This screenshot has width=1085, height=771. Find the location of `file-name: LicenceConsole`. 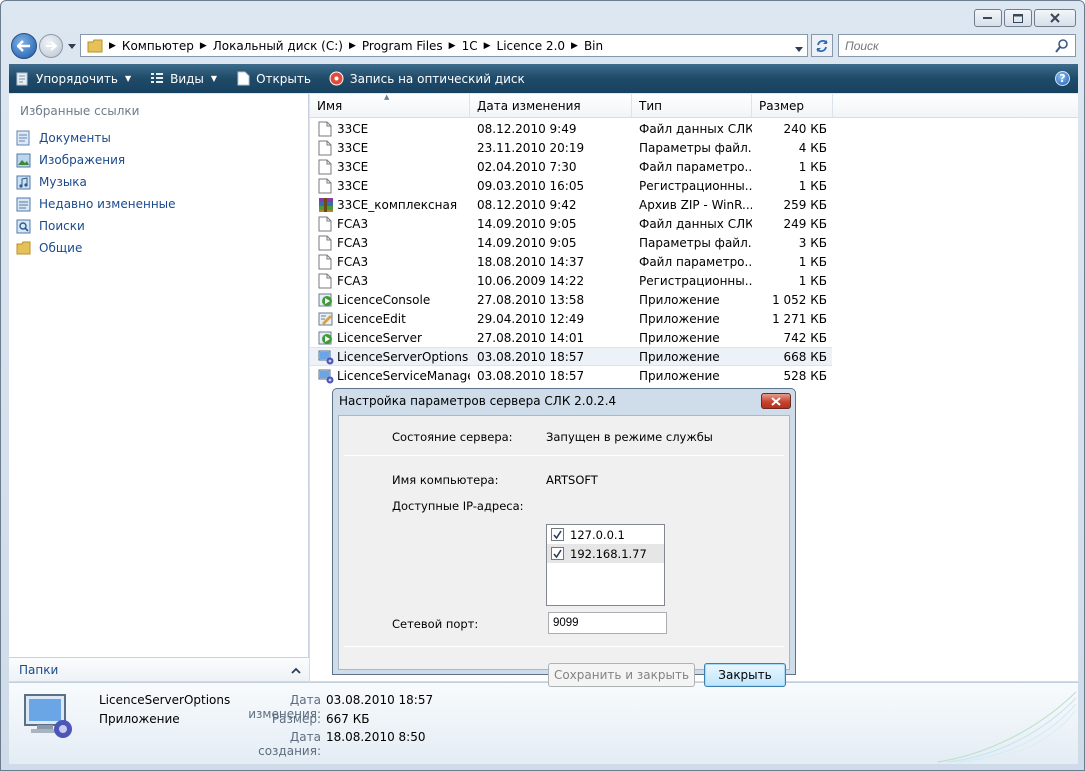

file-name: LicenceConsole is located at coordinates (384, 299).